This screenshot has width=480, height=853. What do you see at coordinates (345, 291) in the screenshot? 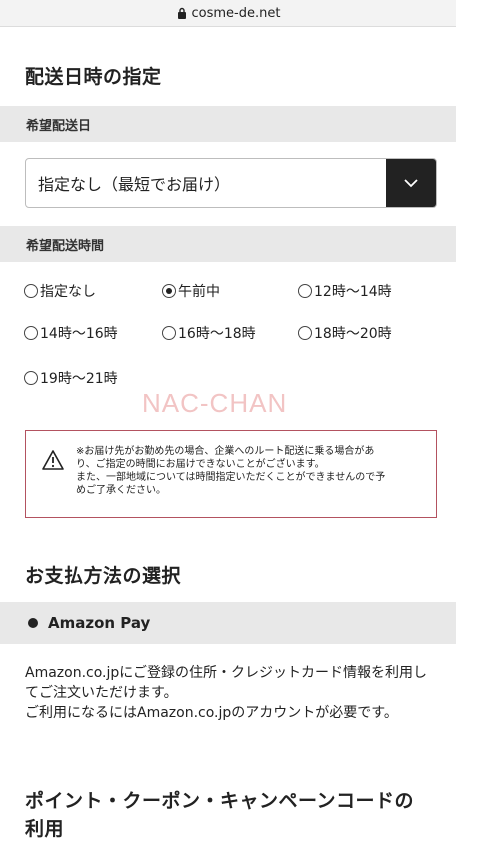
I see `time-option-12-14: 12時〜14時` at bounding box center [345, 291].